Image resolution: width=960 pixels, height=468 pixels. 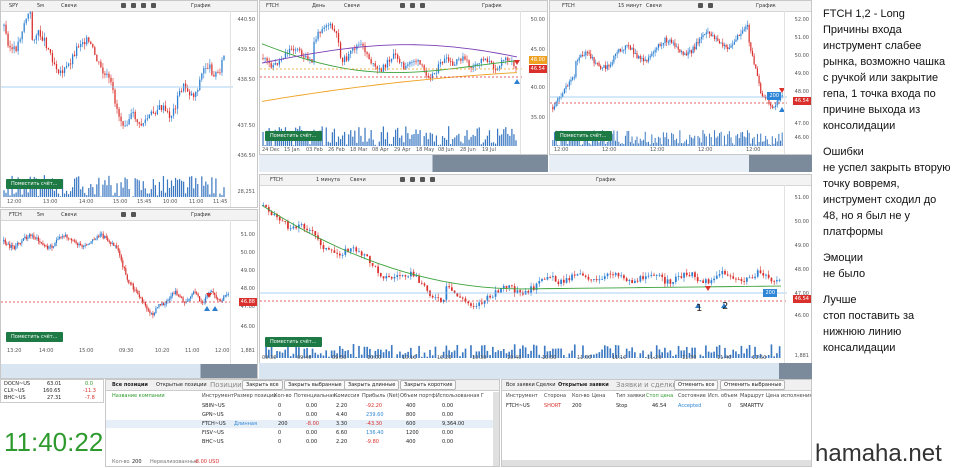 I want to click on close-selected-button: Закрыть выбранные, so click(x=315, y=385).